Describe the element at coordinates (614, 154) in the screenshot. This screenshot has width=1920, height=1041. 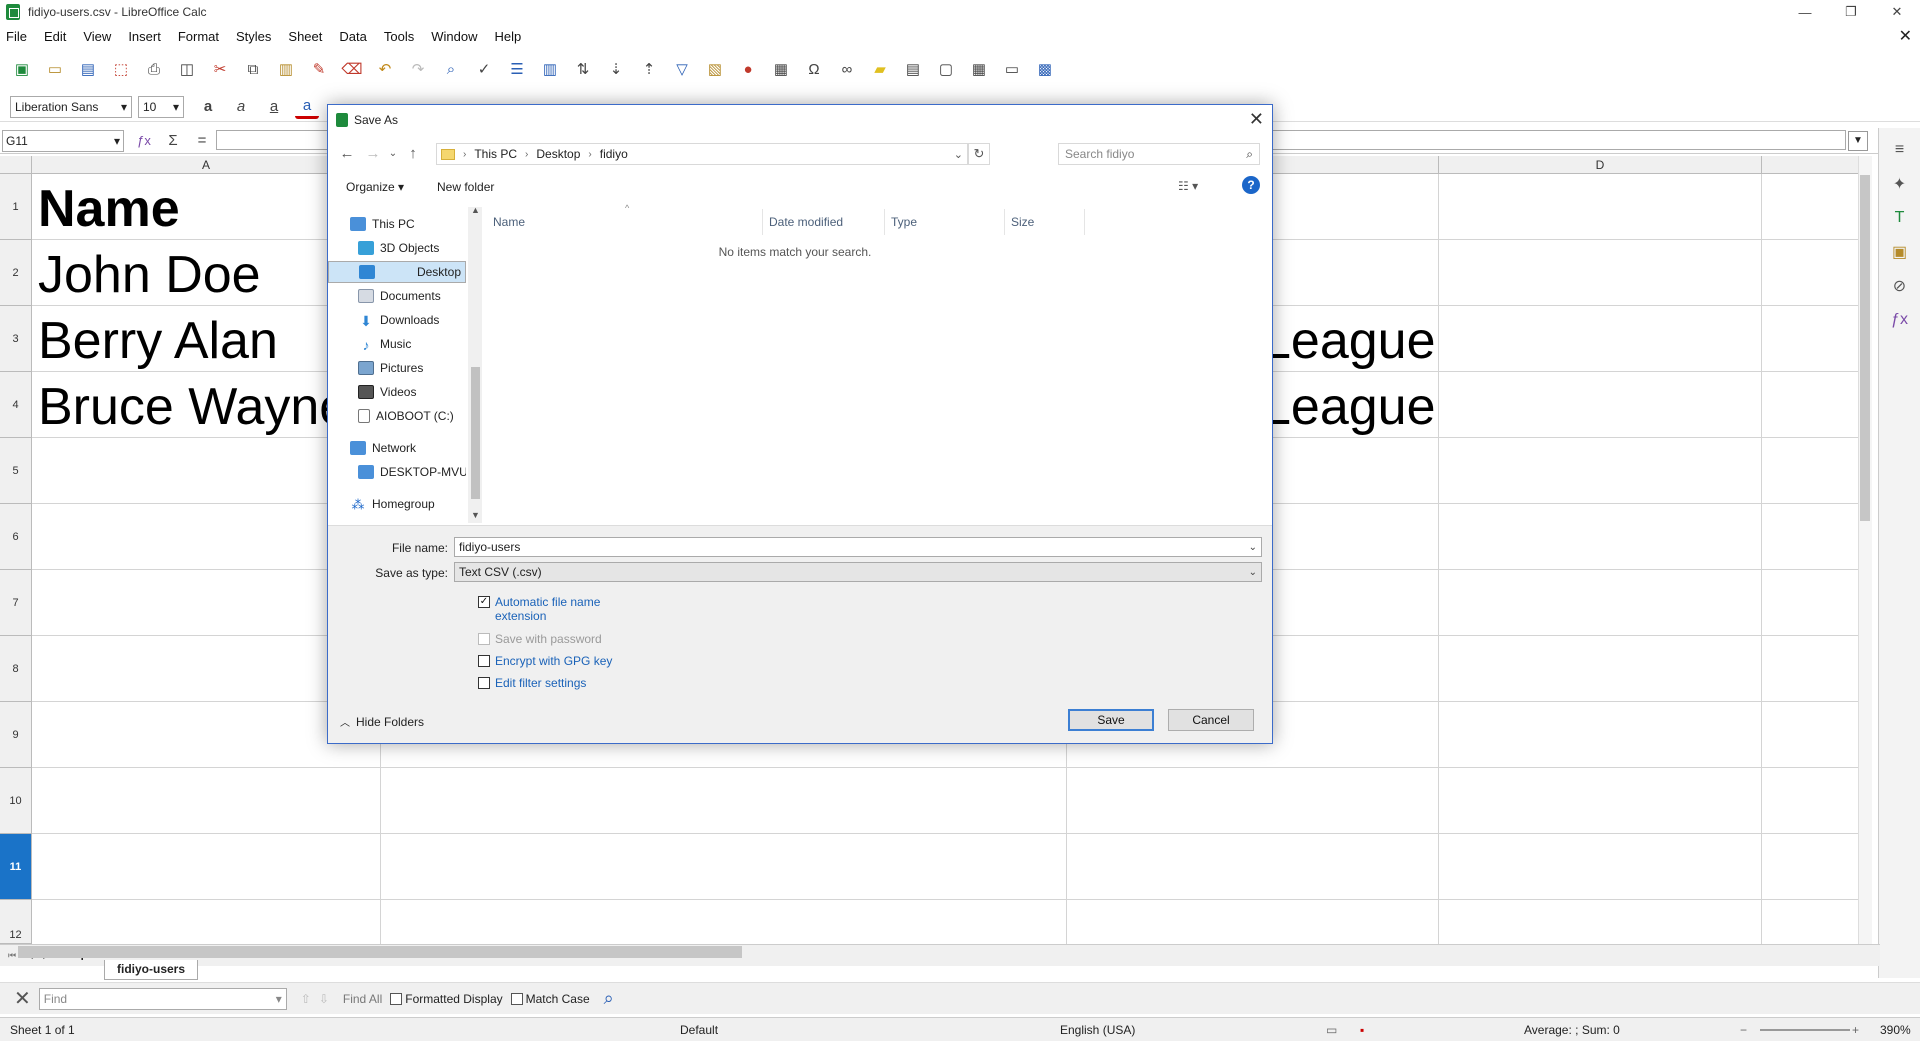
I see `breadcrumb-fidiyo: fidiyo` at that location.